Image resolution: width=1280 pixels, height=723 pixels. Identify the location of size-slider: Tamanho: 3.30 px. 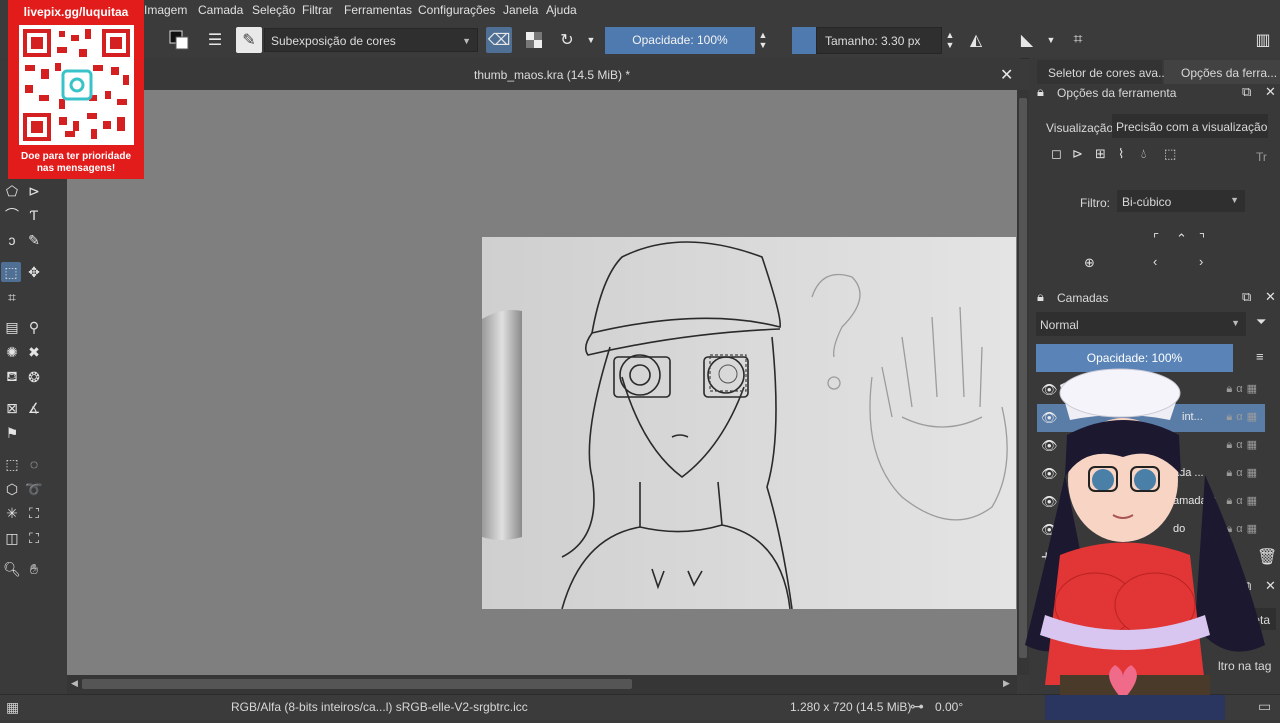
(879, 40).